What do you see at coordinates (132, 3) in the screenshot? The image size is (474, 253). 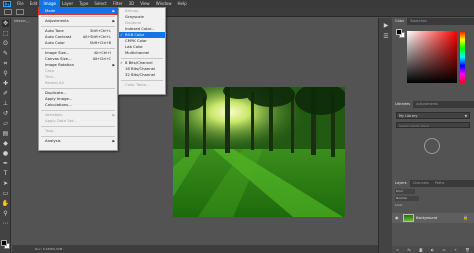 I see `menu-3d: 3D` at bounding box center [132, 3].